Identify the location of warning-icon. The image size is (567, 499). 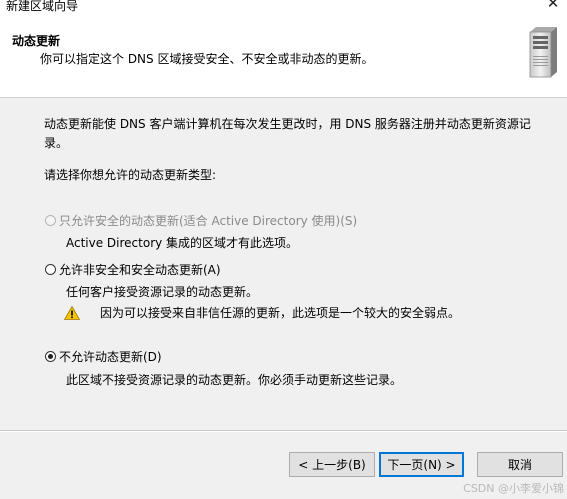
(72, 312).